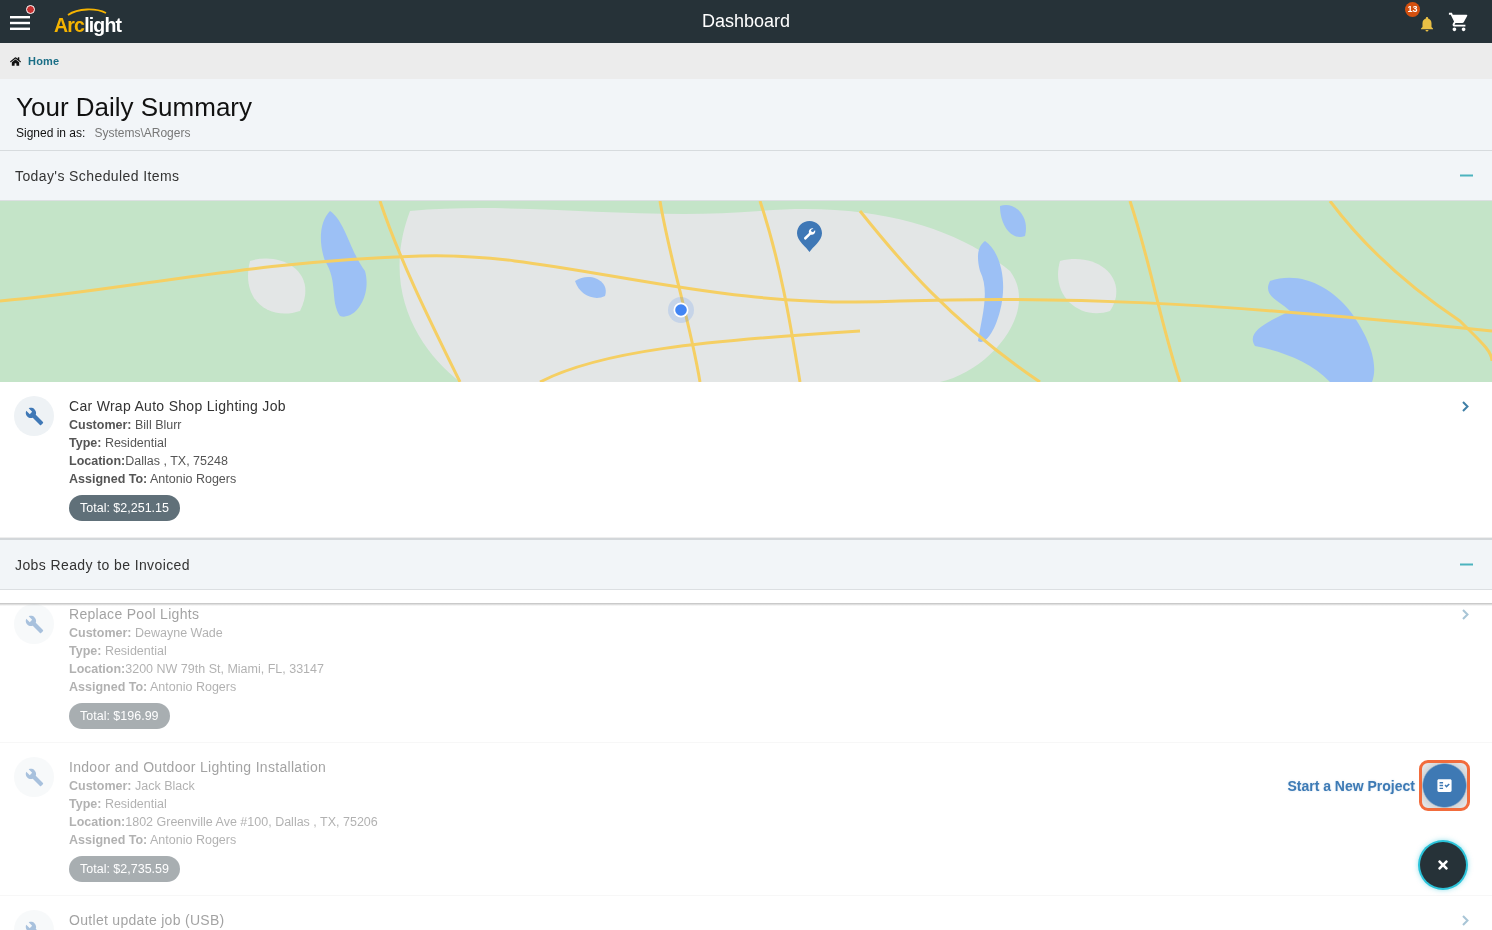 The width and height of the screenshot is (1492, 930). I want to click on job-detail: Location:1802 Greenville Ave #100, Dallas , TX, 75206, so click(223, 822).